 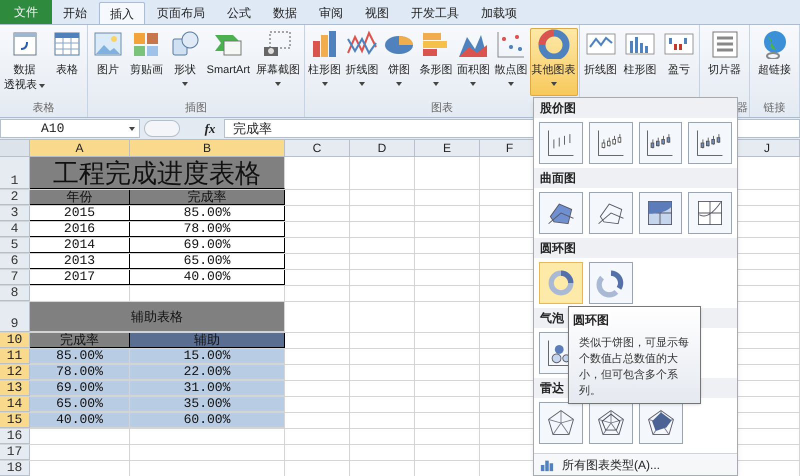 I want to click on button-label: 条形图, so click(x=435, y=70).